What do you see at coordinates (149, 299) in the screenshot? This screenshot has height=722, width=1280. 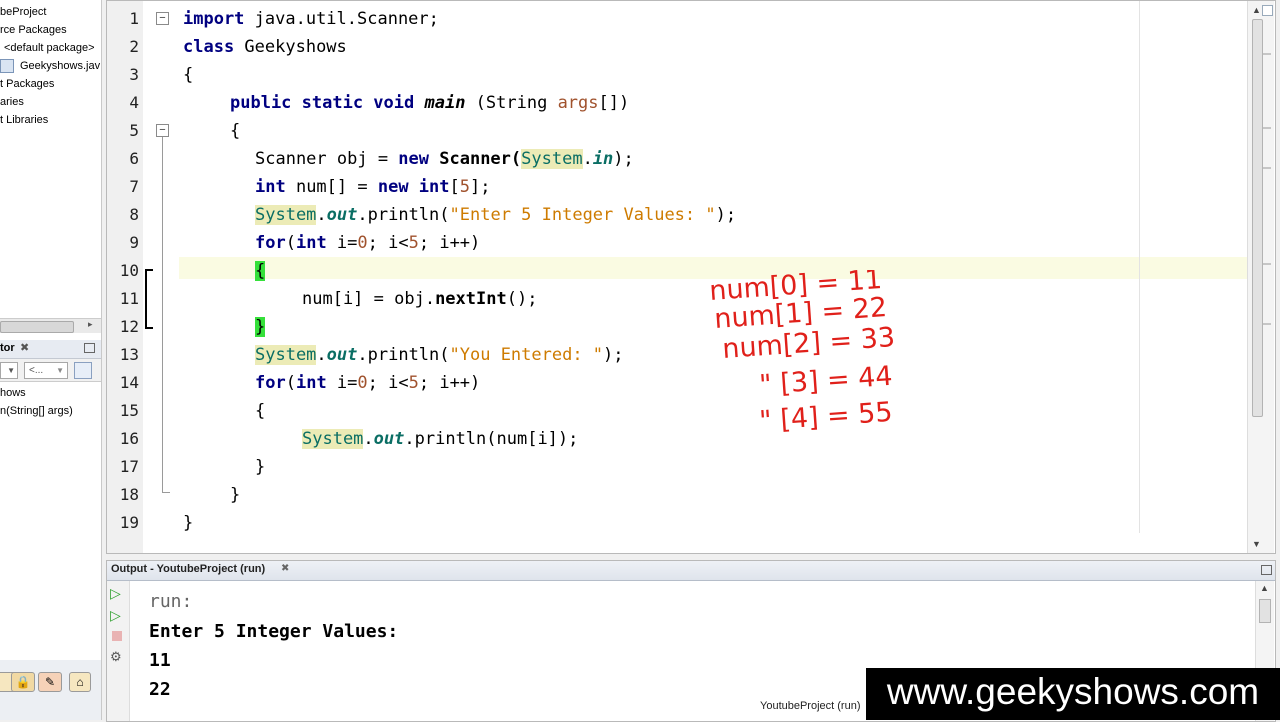 I see `block-bracket-marker` at bounding box center [149, 299].